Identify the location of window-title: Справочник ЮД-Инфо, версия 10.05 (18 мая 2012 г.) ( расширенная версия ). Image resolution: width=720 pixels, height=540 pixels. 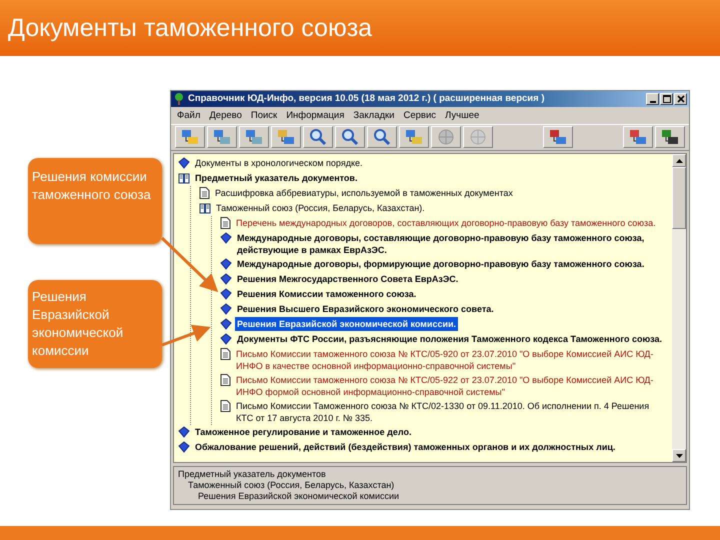
(367, 98).